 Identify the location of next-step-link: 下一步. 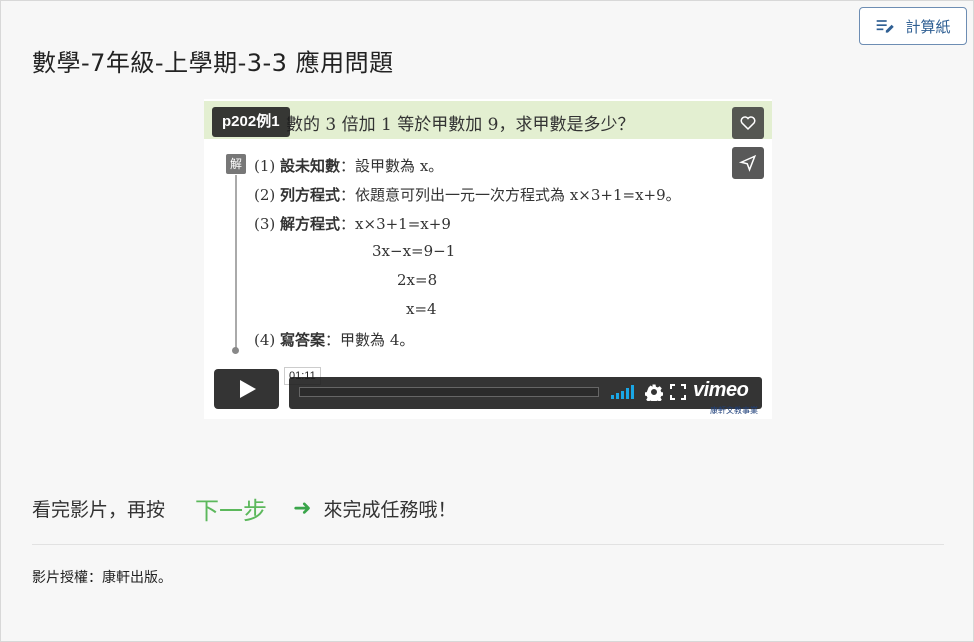
(231, 508).